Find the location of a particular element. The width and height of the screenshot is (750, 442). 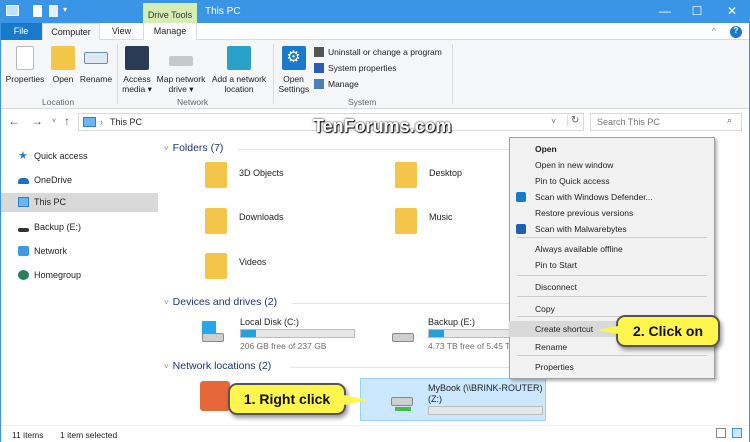

address-dropdown-icon: ˅ is located at coordinates (553, 121).